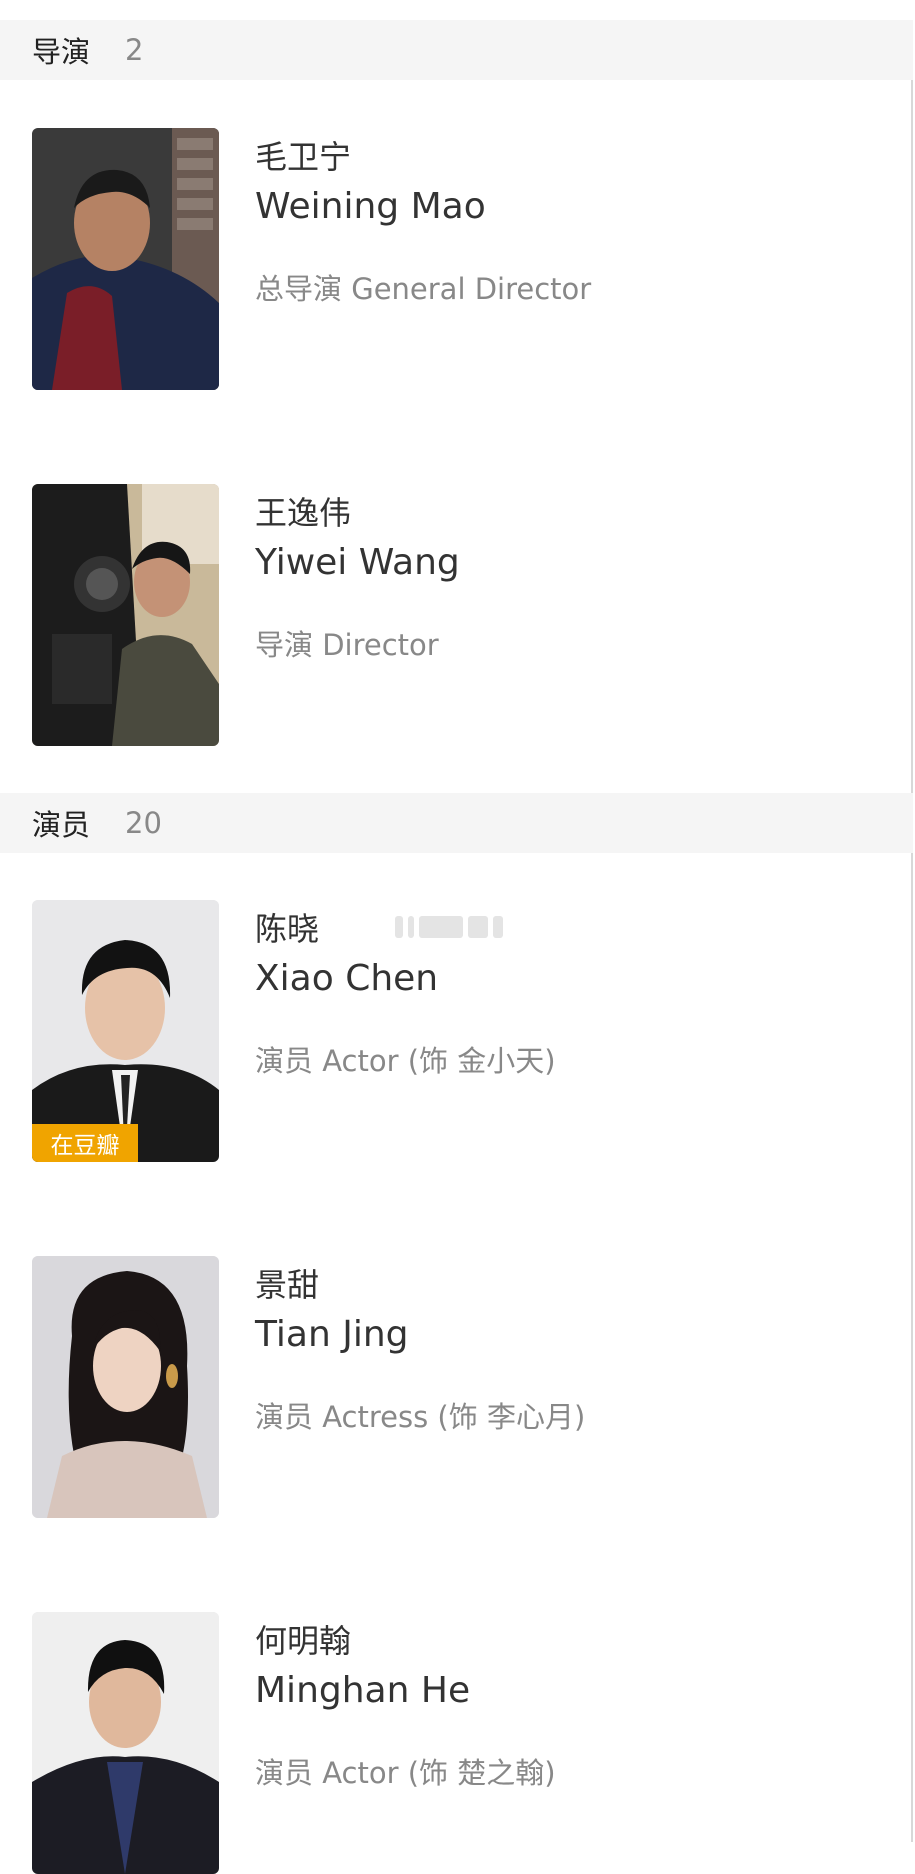 The height and width of the screenshot is (1874, 915). I want to click on section-header-actors: 演员 20, so click(456, 823).